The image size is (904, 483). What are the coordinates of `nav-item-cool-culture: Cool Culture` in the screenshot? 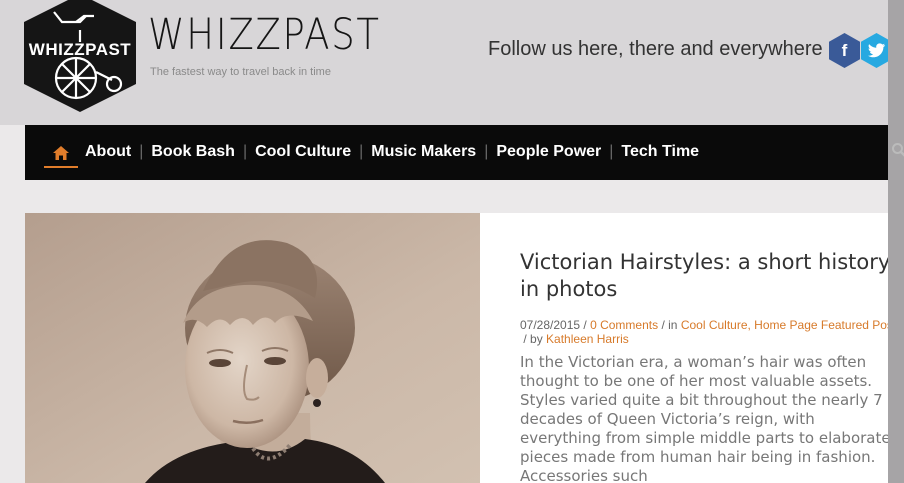 It's located at (303, 152).